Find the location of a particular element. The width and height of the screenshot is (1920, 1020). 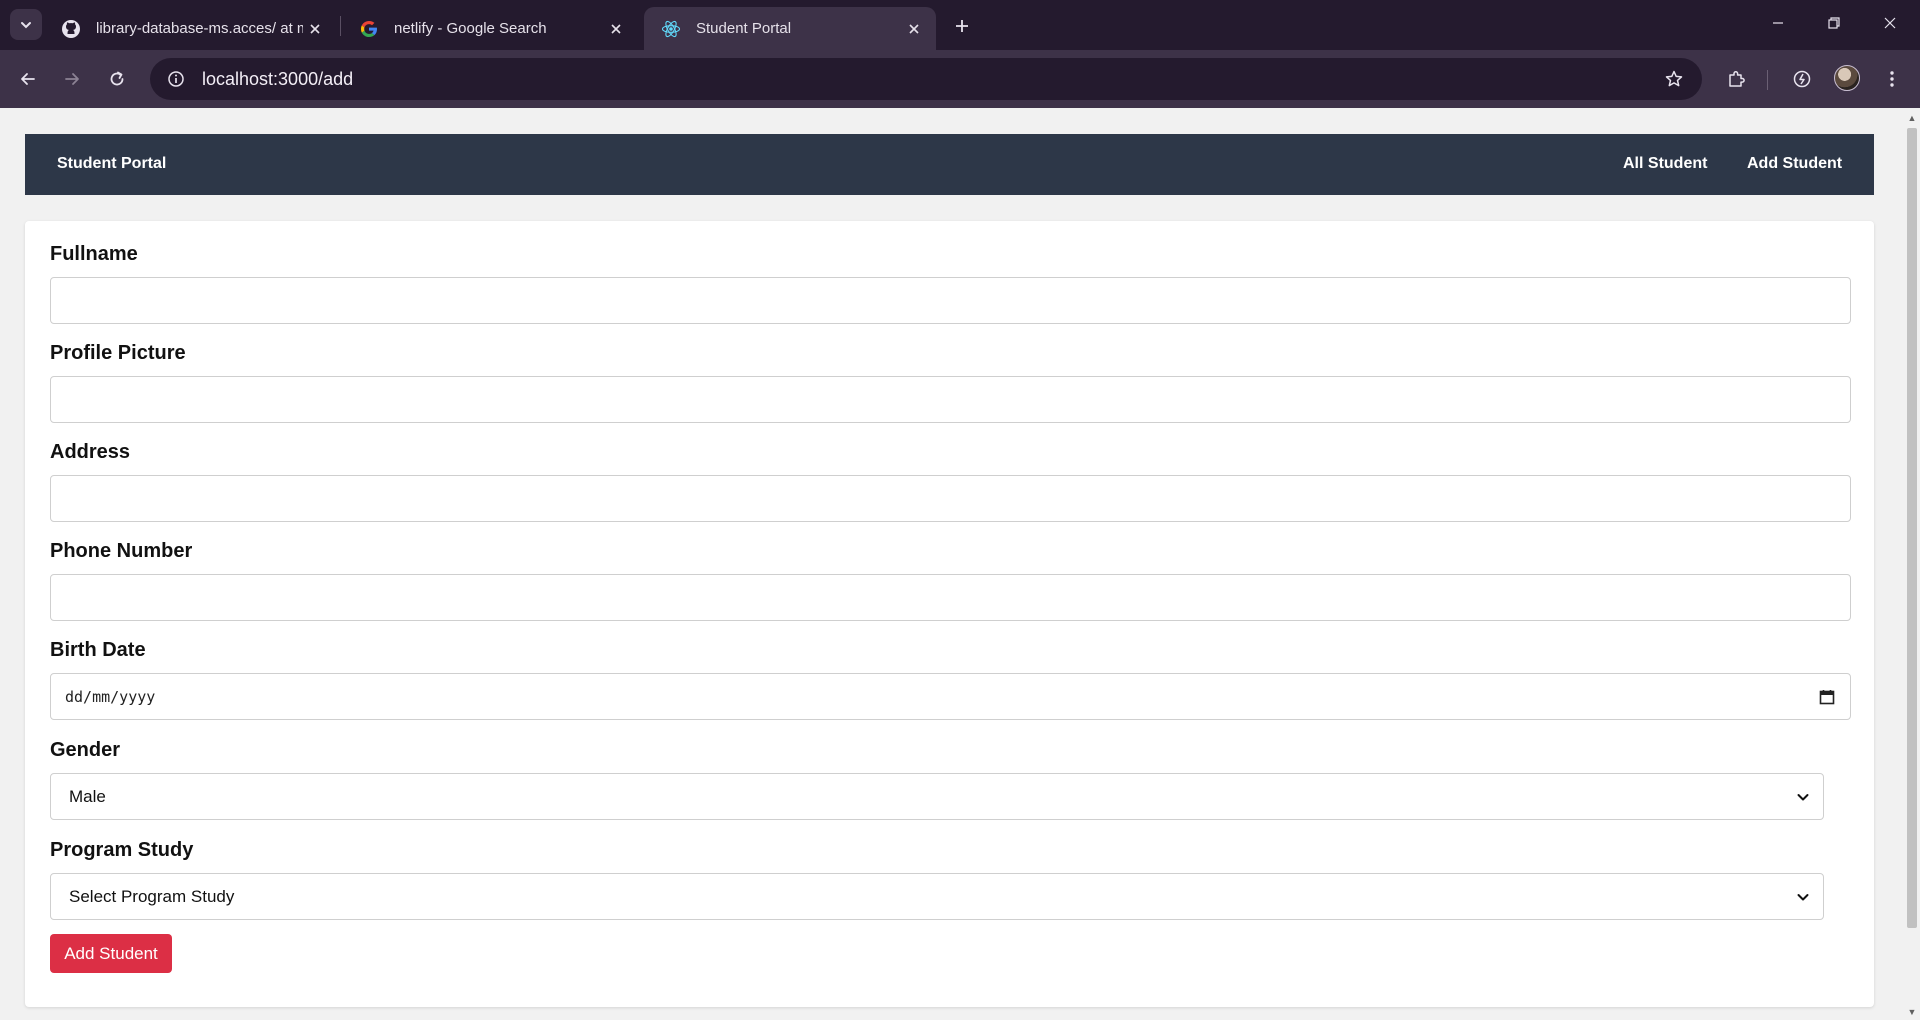

new-tab-button is located at coordinates (962, 26).